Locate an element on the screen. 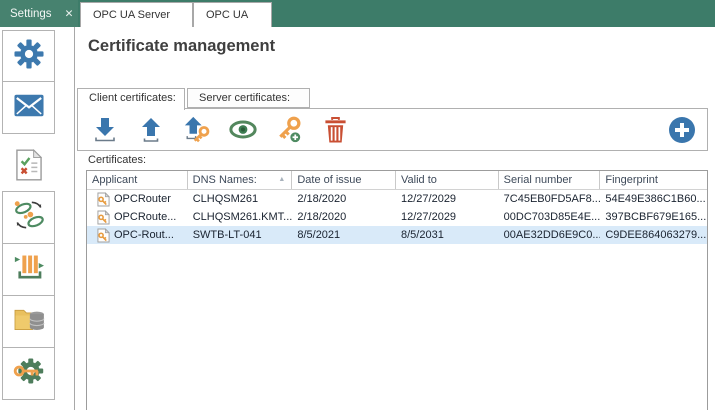 The image size is (715, 410). export-certificate-icon is located at coordinates (151, 130).